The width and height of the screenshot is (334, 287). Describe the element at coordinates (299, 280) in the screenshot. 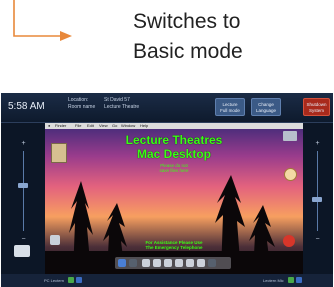

I see `mic-icon` at that location.